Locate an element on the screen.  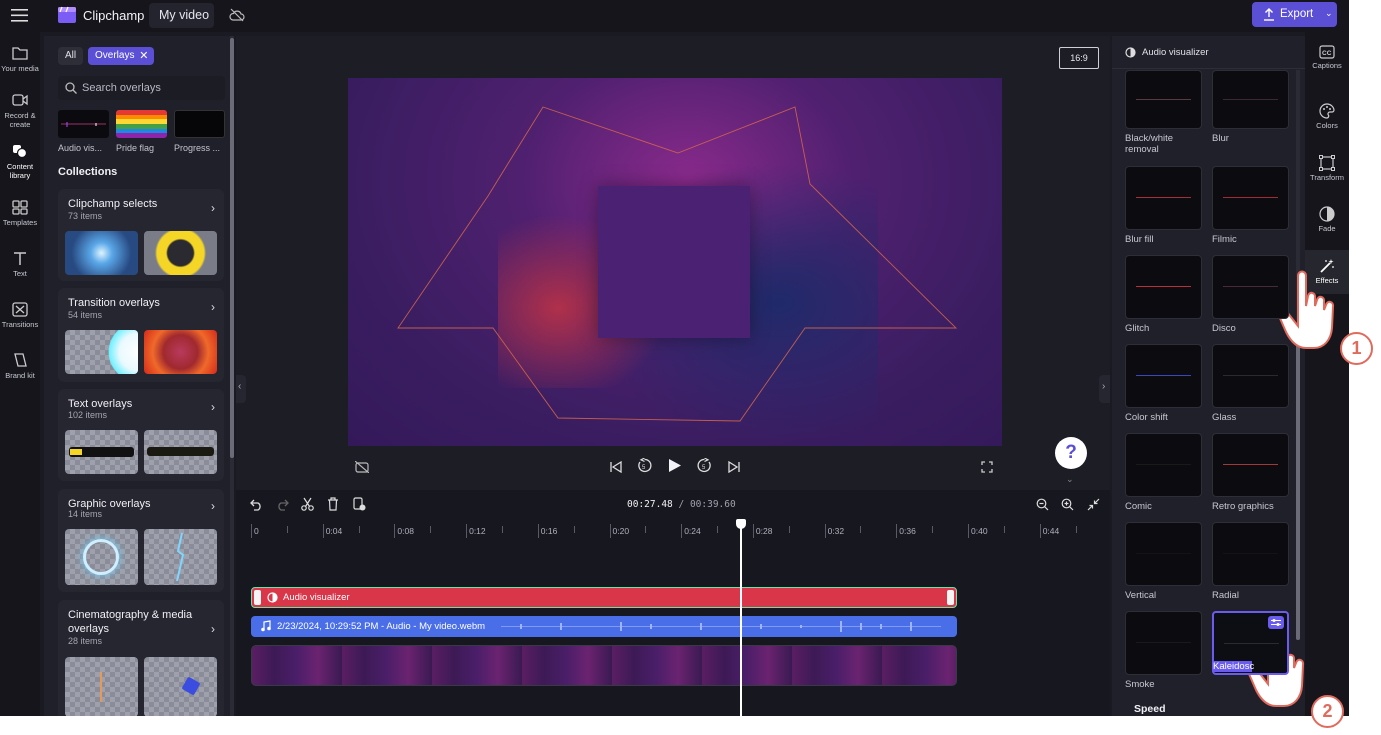
overlay-clip: Audio visualizer is located at coordinates (604, 597).